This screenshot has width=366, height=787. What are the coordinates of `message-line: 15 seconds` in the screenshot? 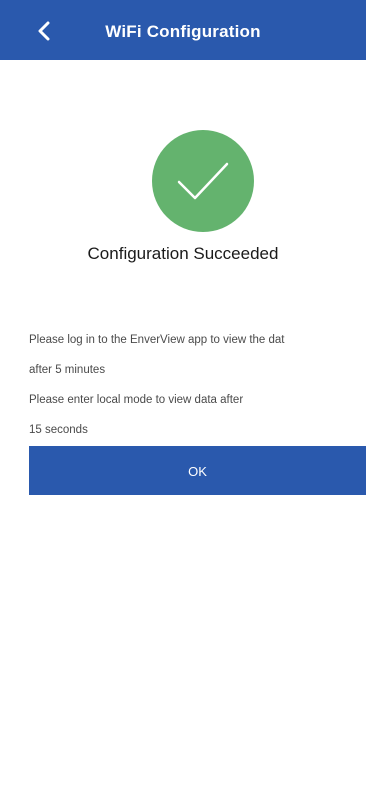 It's located at (58, 430).